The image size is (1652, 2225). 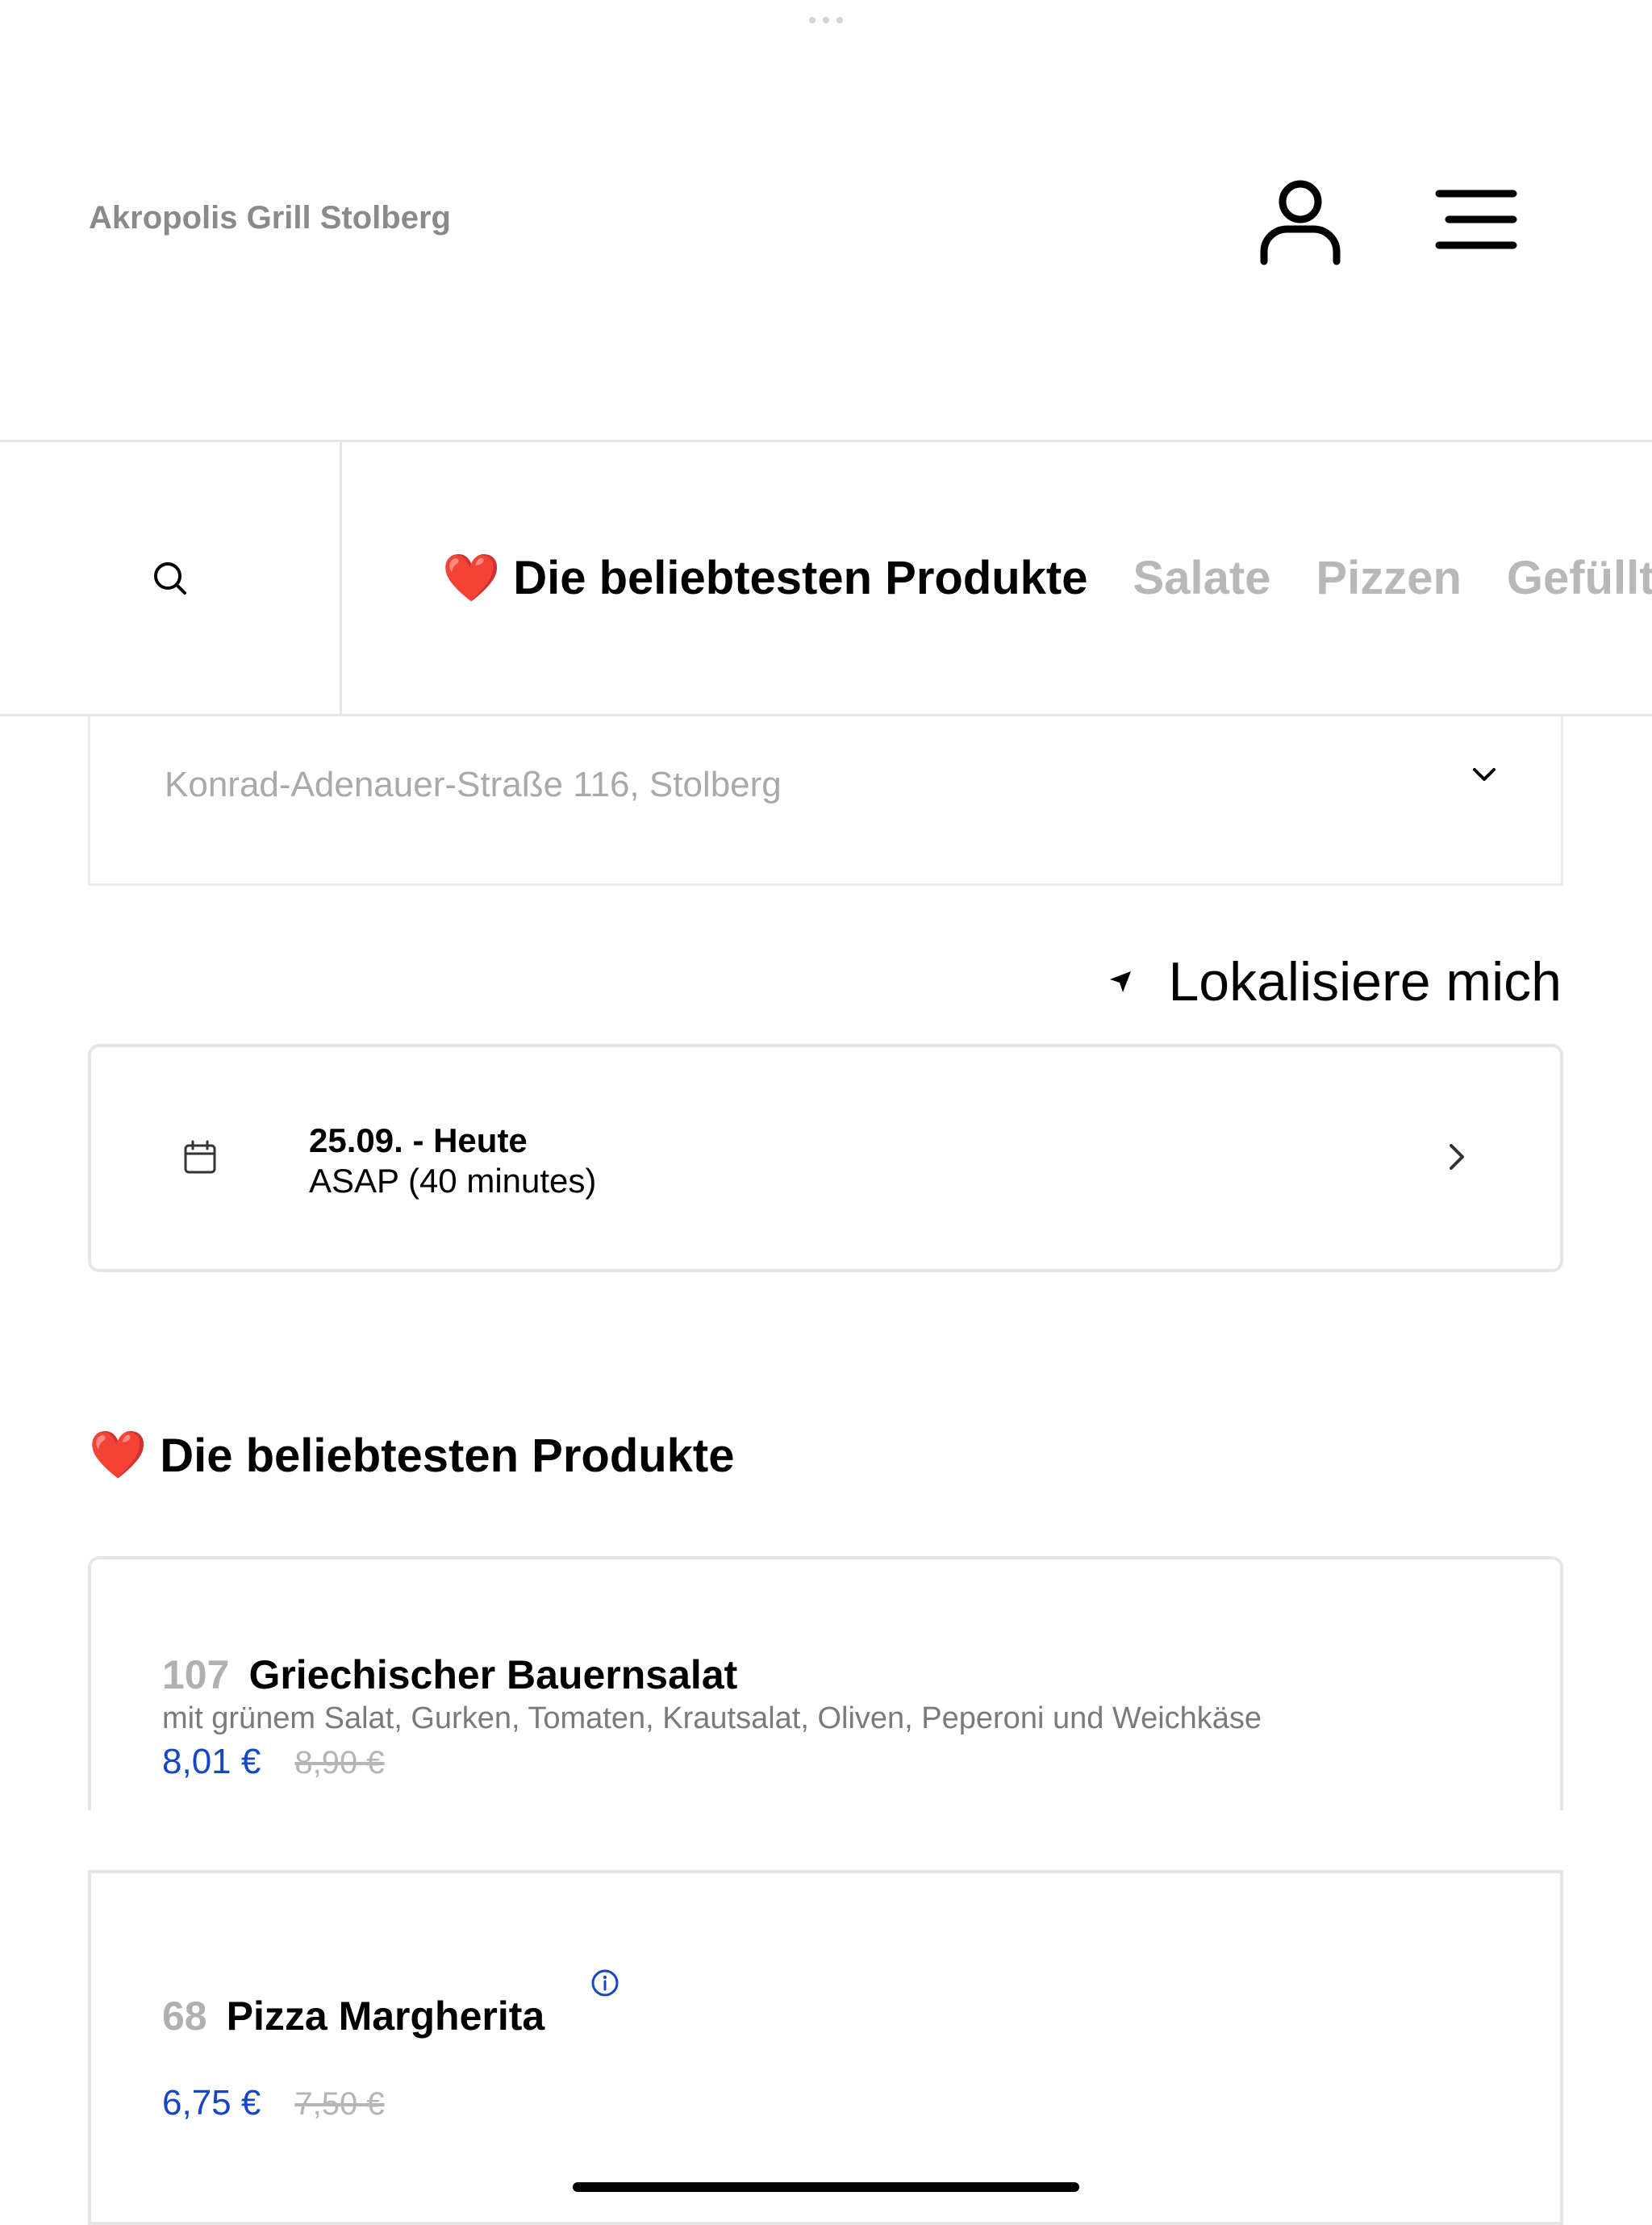 I want to click on tab-salads: Salate, so click(x=1202, y=578).